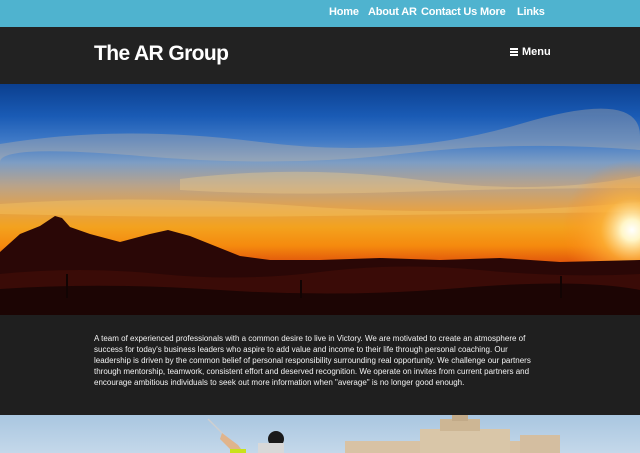 This screenshot has width=640, height=453. I want to click on golfer-resort-illustration, so click(383, 434).